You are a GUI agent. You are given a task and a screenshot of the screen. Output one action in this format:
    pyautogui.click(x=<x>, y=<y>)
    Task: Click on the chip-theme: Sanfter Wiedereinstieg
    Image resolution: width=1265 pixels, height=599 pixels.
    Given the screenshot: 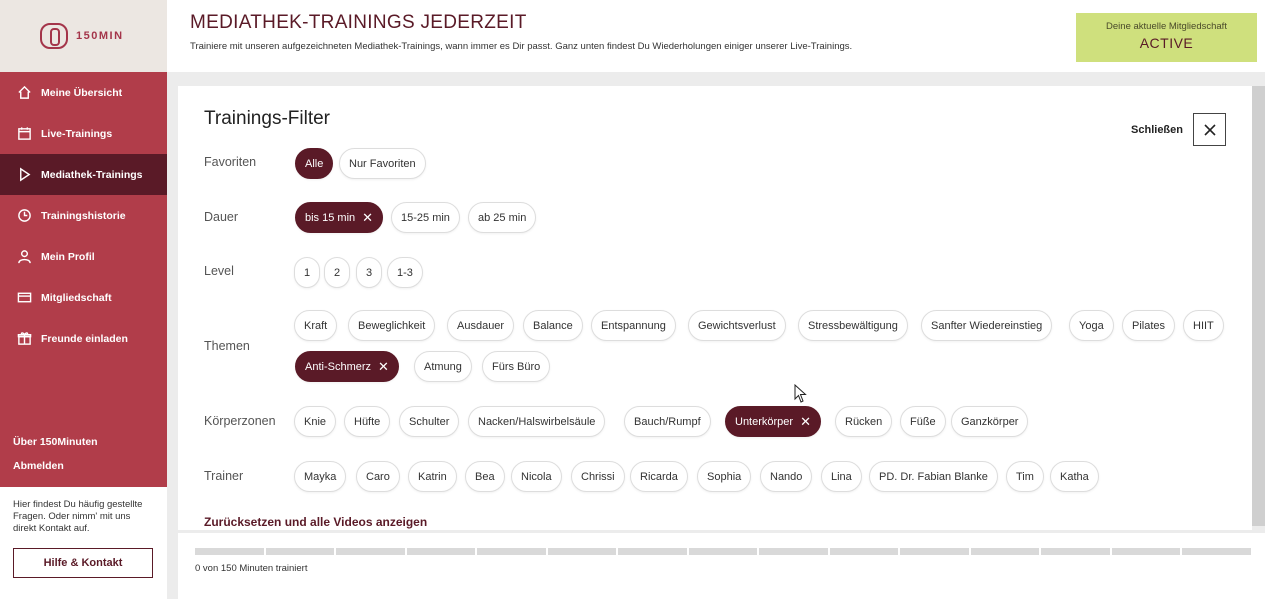 What is the action you would take?
    pyautogui.click(x=987, y=325)
    